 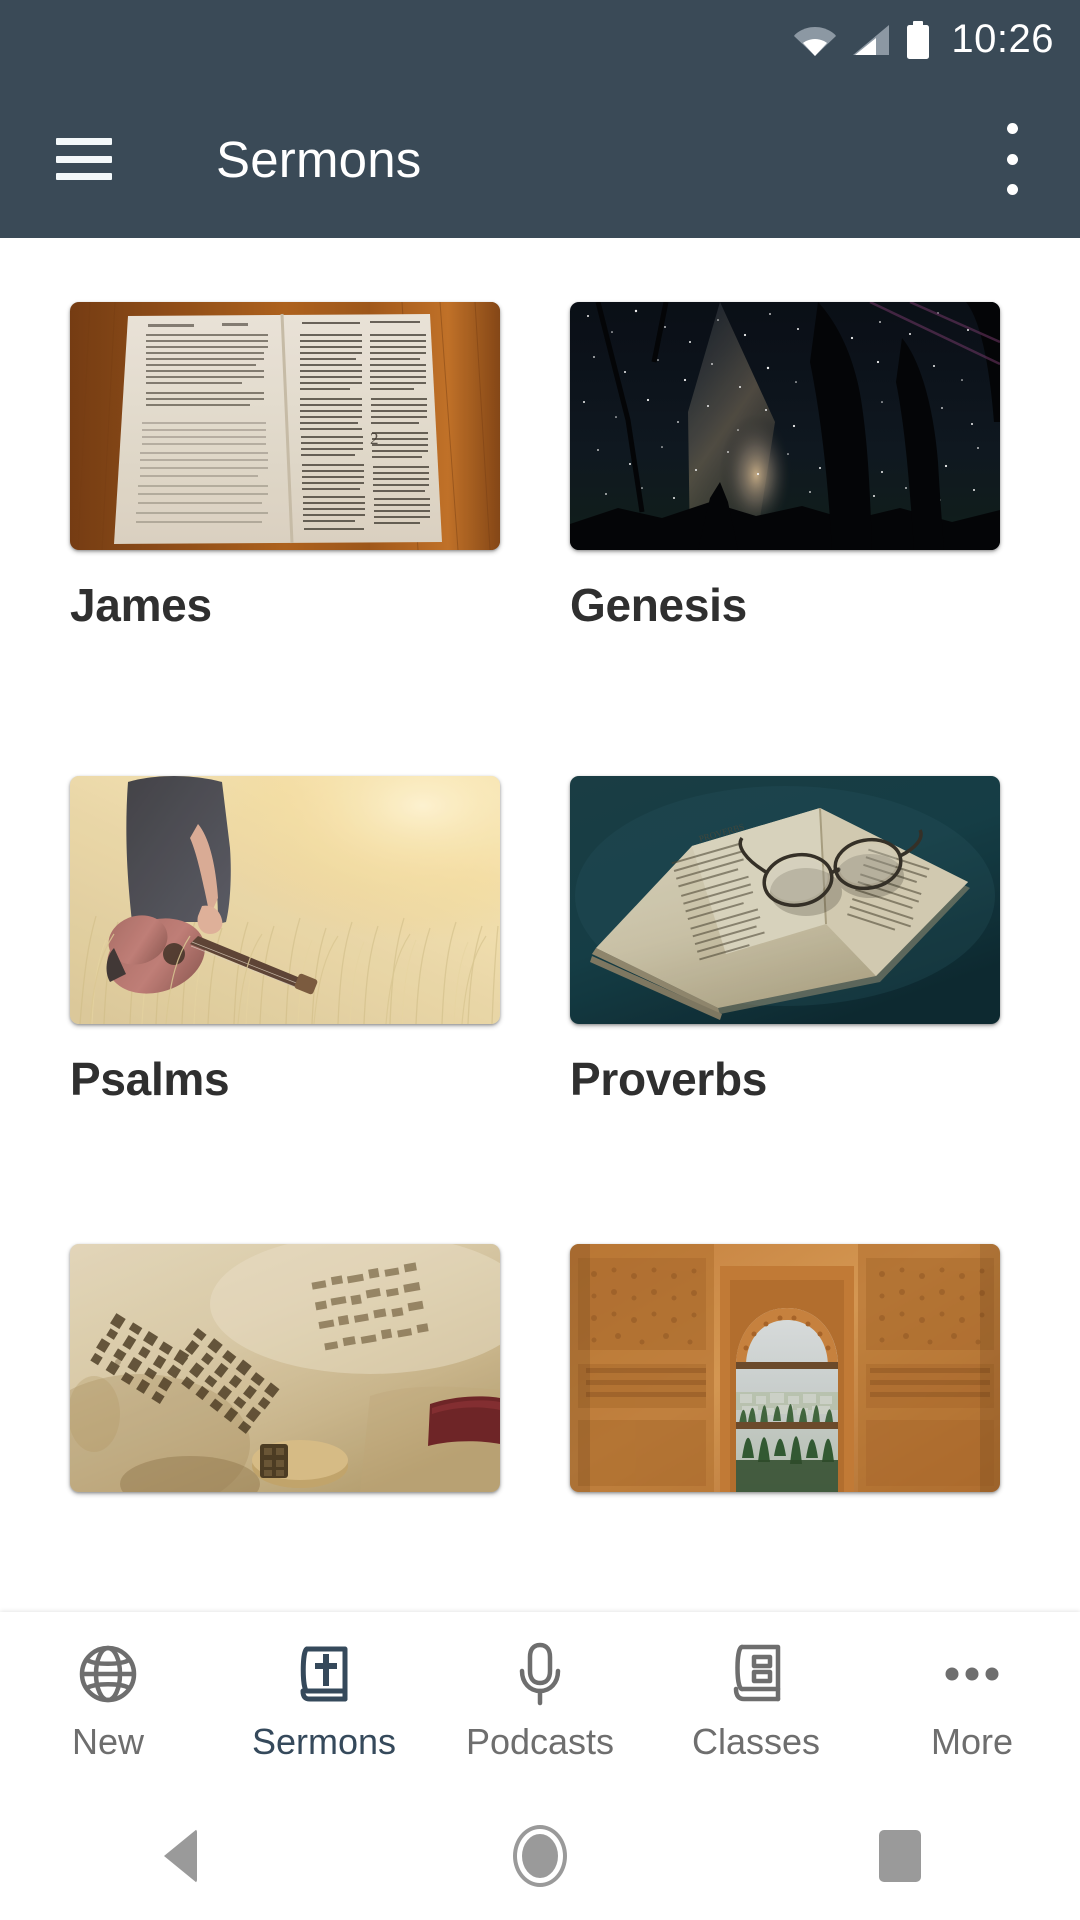 What do you see at coordinates (324, 1741) in the screenshot?
I see `nav-label: Sermons` at bounding box center [324, 1741].